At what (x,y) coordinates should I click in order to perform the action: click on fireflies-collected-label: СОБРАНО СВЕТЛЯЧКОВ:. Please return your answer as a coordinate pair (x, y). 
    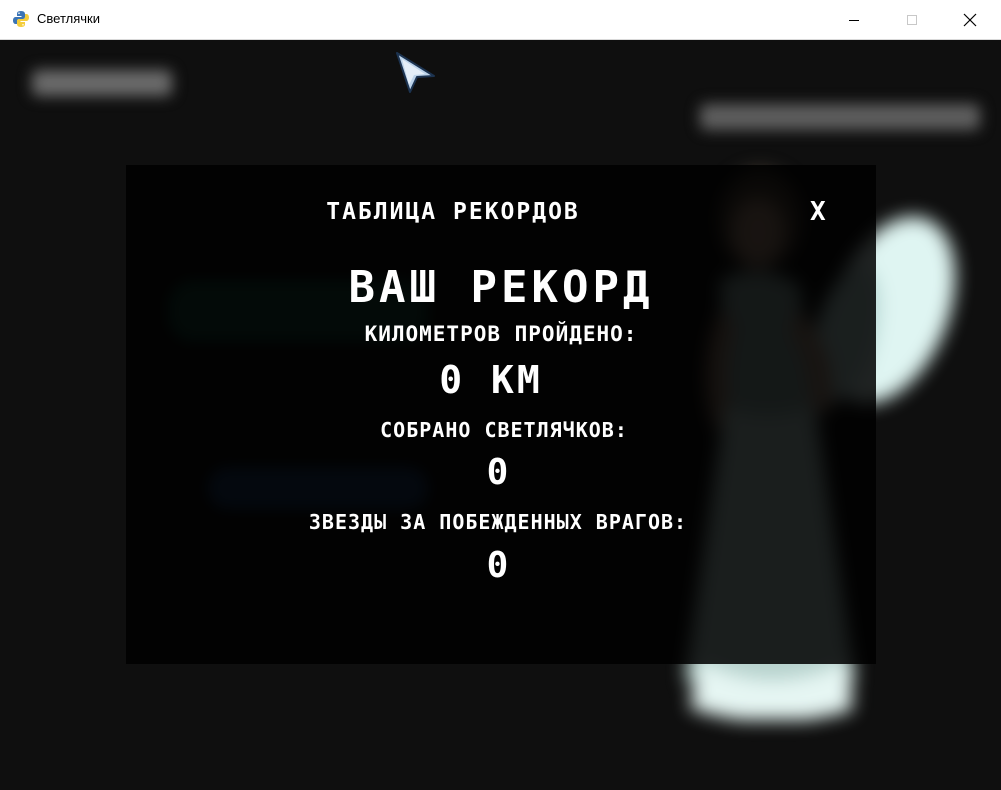
    Looking at the image, I should click on (504, 430).